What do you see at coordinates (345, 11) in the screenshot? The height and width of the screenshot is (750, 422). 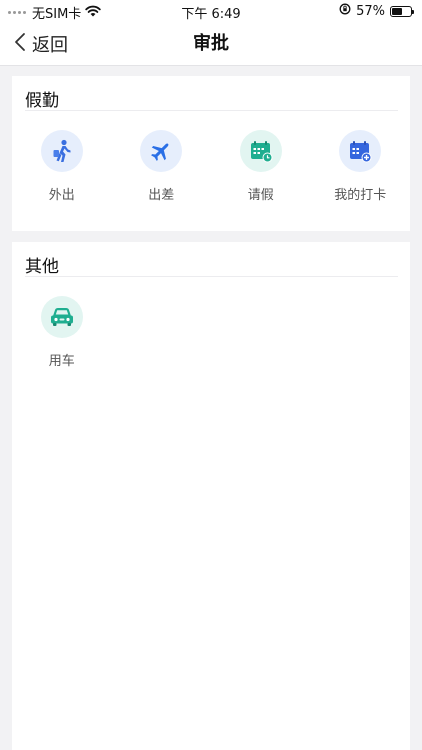 I see `orientation-lock-icon` at bounding box center [345, 11].